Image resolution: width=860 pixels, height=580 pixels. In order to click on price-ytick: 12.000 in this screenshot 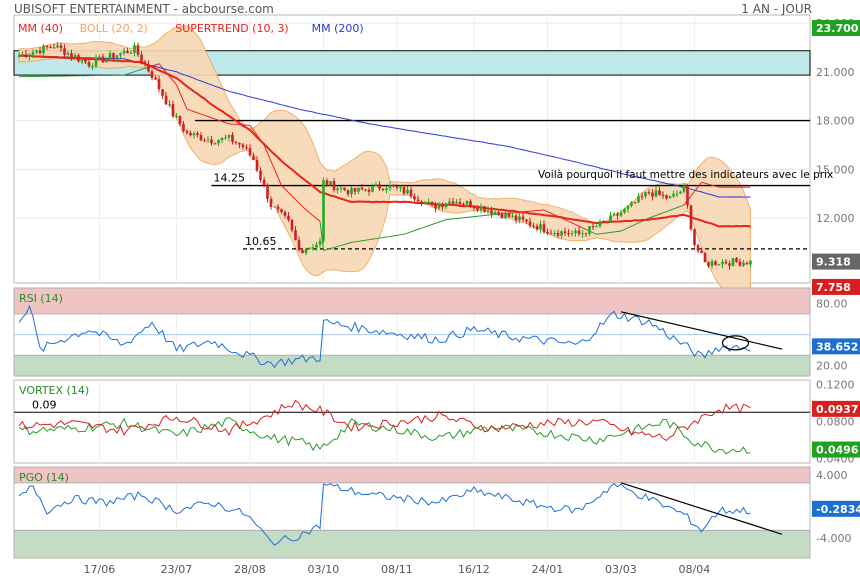, I will do `click(835, 218)`.